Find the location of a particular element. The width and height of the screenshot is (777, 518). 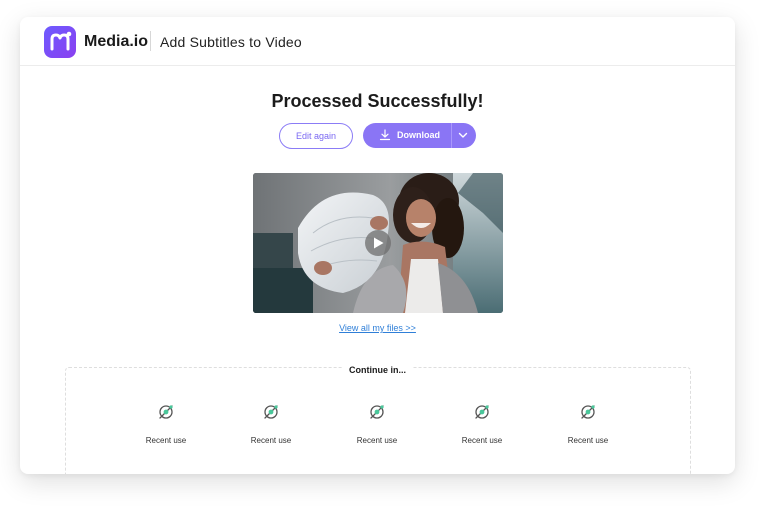

play-icon is located at coordinates (379, 243).